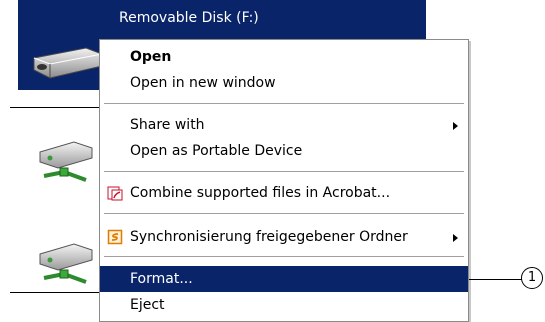 This screenshot has width=545, height=322. I want to click on menu-item-open-portable-device: Open as Portable Device, so click(284, 151).